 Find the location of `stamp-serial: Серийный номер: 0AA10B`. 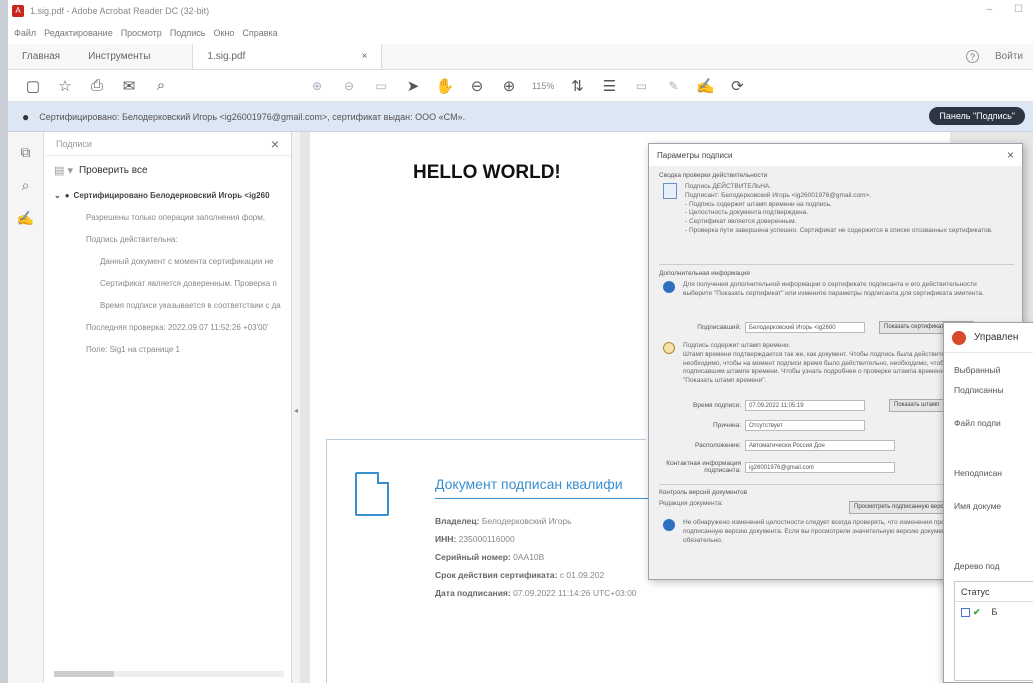

stamp-serial: Серийный номер: 0AA10B is located at coordinates (489, 557).